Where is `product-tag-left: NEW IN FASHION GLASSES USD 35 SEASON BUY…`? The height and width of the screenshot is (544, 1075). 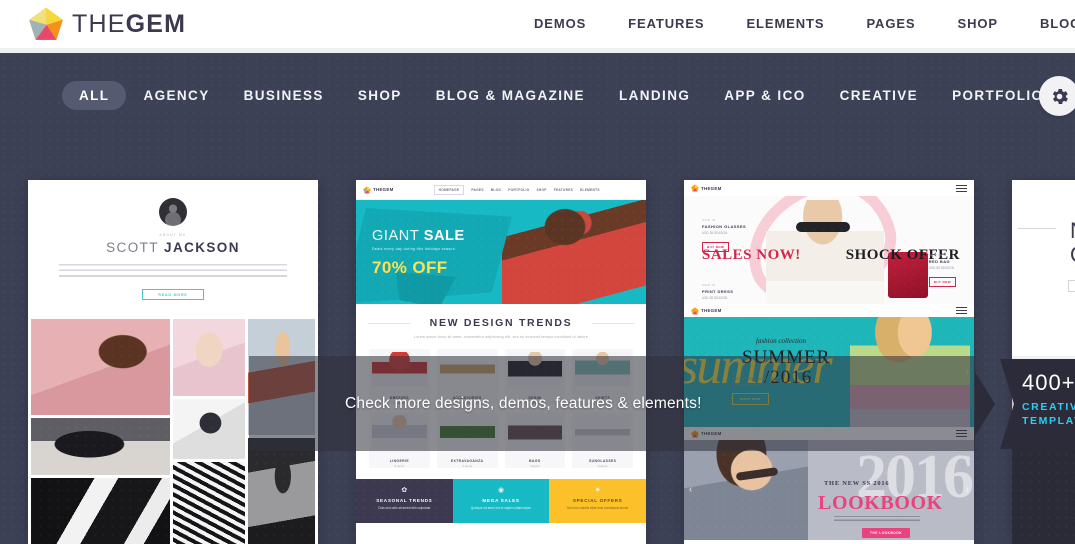
product-tag-left: NEW IN FASHION GLASSES USD 35 SEASON BUY… is located at coordinates (724, 235).